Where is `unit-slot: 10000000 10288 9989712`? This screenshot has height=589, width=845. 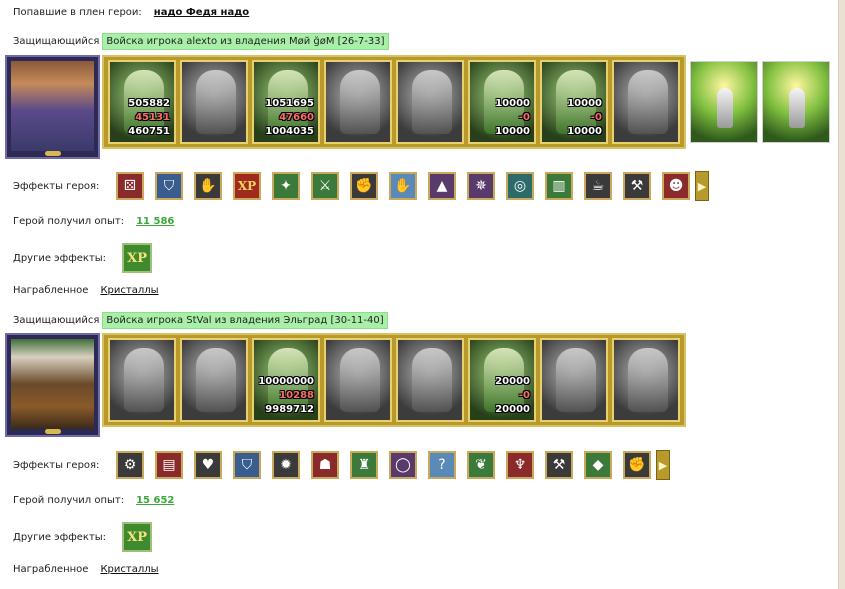 unit-slot: 10000000 10288 9989712 is located at coordinates (286, 380).